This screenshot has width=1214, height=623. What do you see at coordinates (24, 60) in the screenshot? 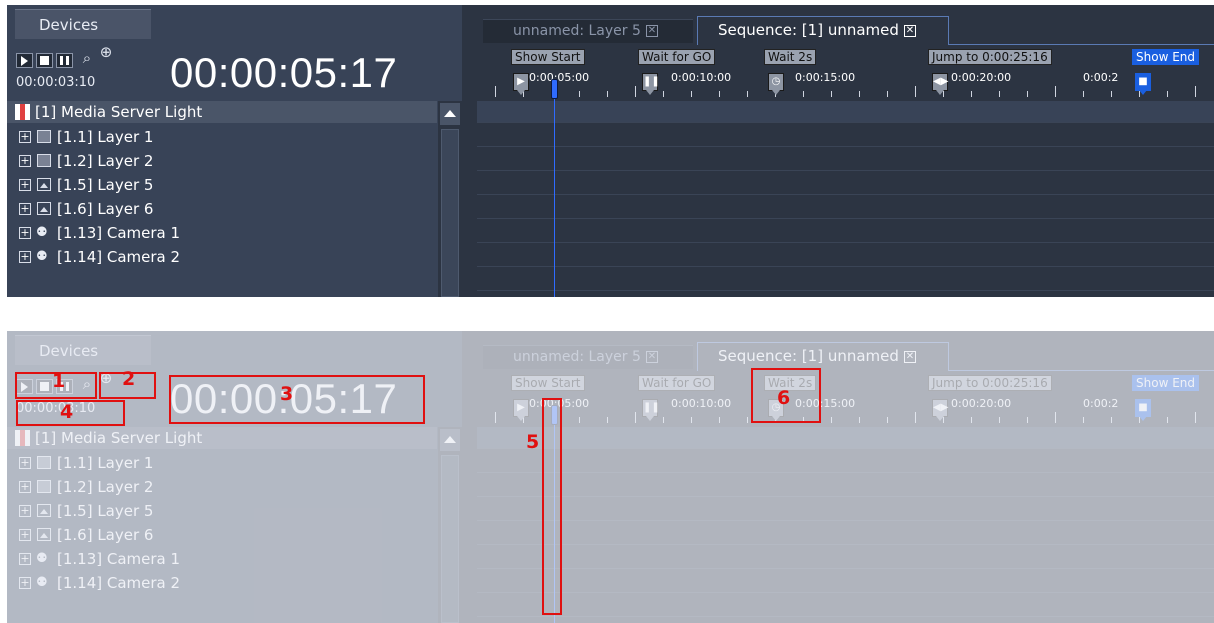
I see `play-button` at bounding box center [24, 60].